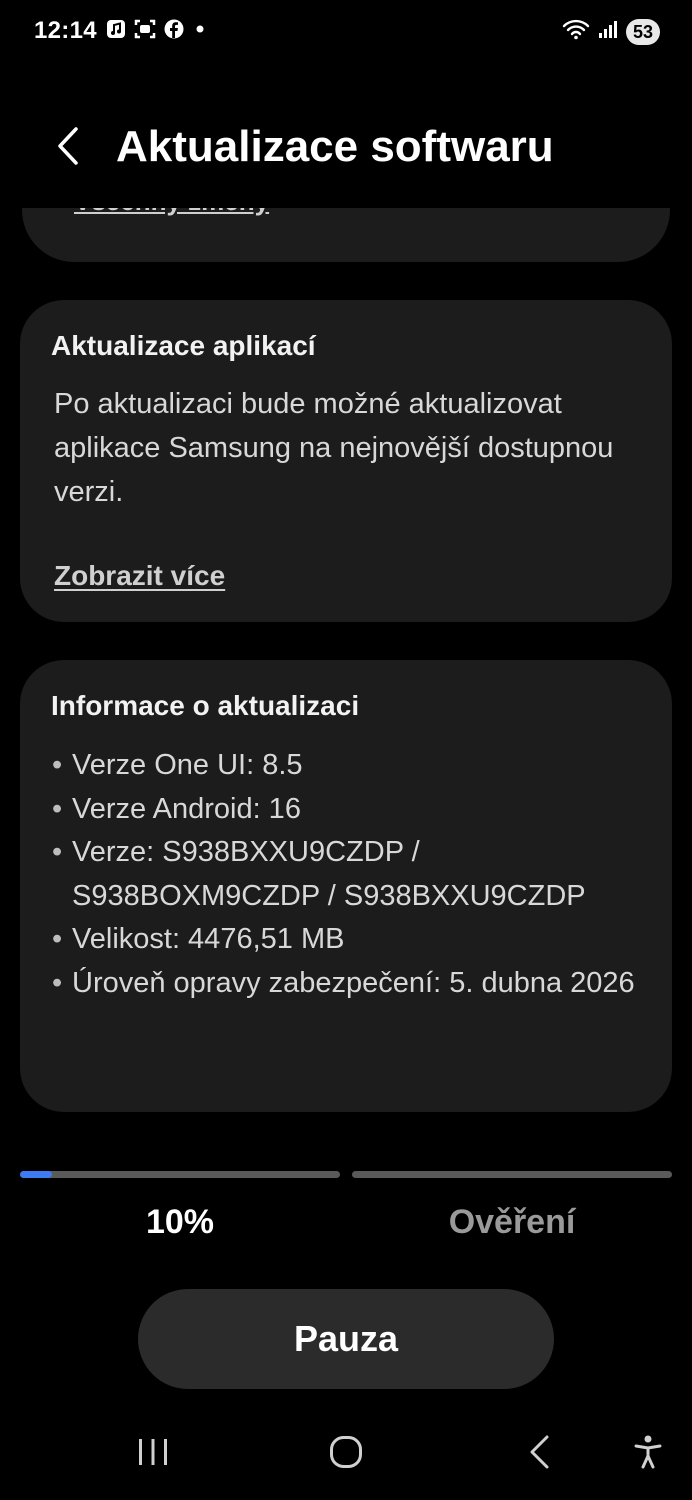 This screenshot has height=1500, width=692. I want to click on battery-indicator: 53, so click(642, 31).